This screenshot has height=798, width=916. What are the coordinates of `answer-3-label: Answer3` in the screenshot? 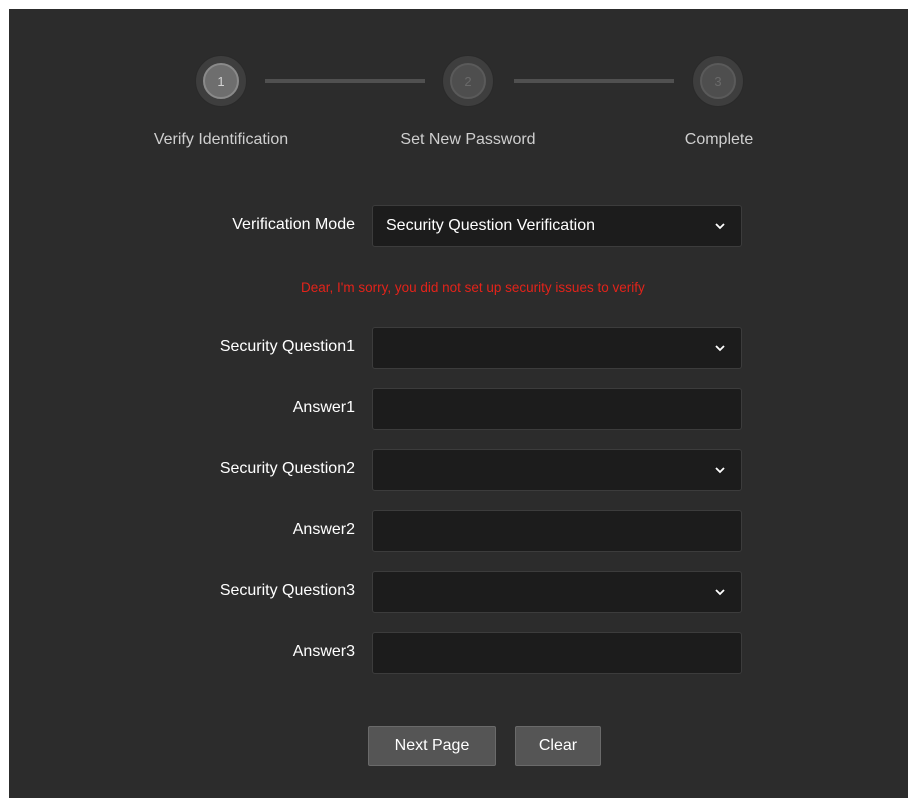 It's located at (323, 651).